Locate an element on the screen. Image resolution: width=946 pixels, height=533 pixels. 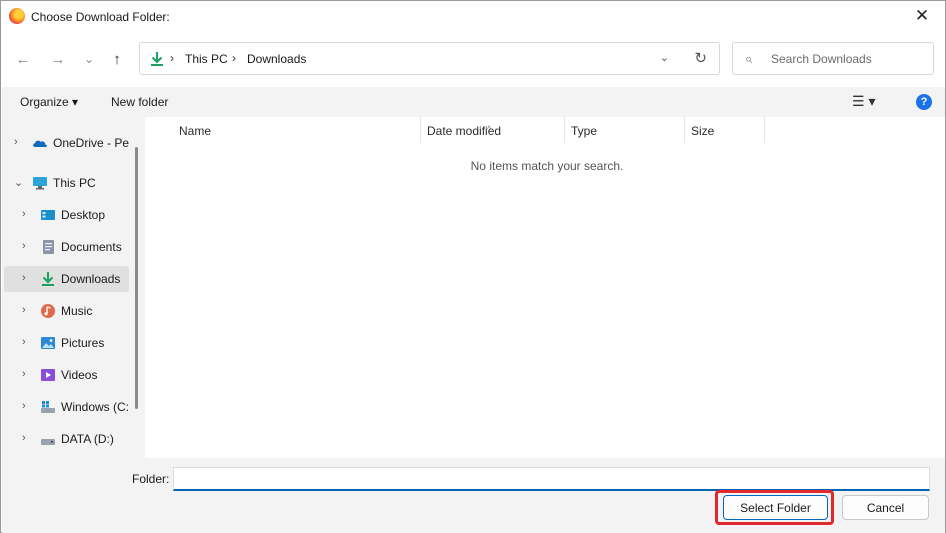
close-button: ✕ is located at coordinates (922, 16).